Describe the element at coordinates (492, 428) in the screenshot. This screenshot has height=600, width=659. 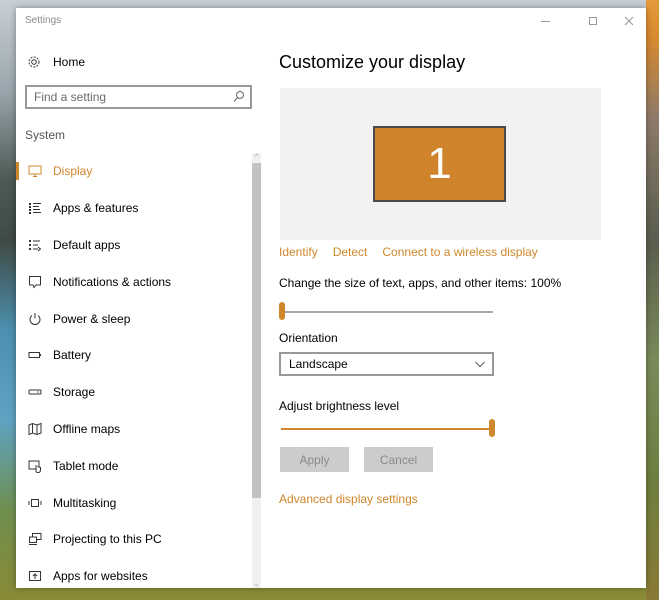
I see `brightness-slider-thumb` at that location.